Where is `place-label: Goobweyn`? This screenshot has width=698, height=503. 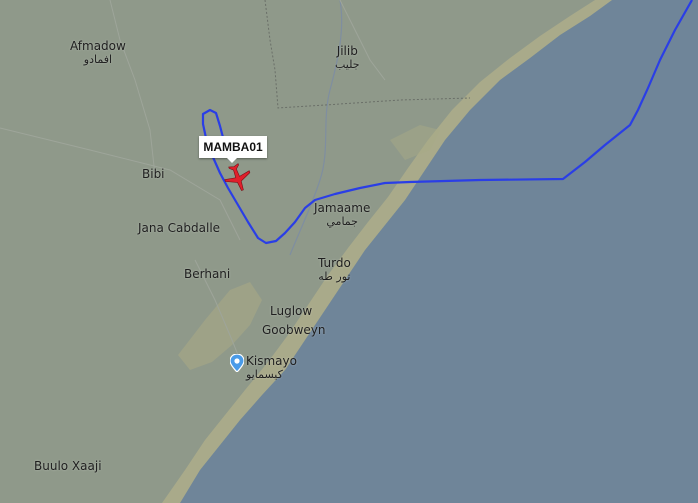
place-label: Goobweyn is located at coordinates (294, 330).